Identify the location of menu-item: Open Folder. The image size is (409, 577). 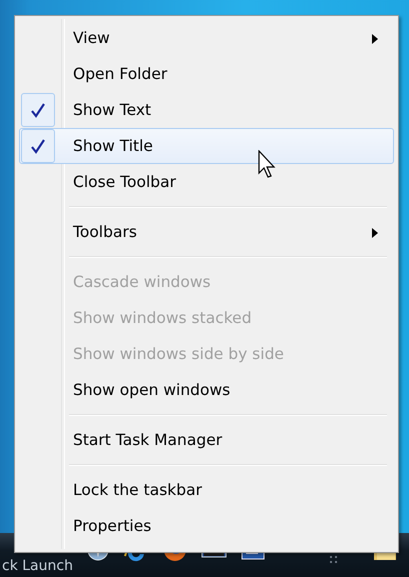
(206, 74).